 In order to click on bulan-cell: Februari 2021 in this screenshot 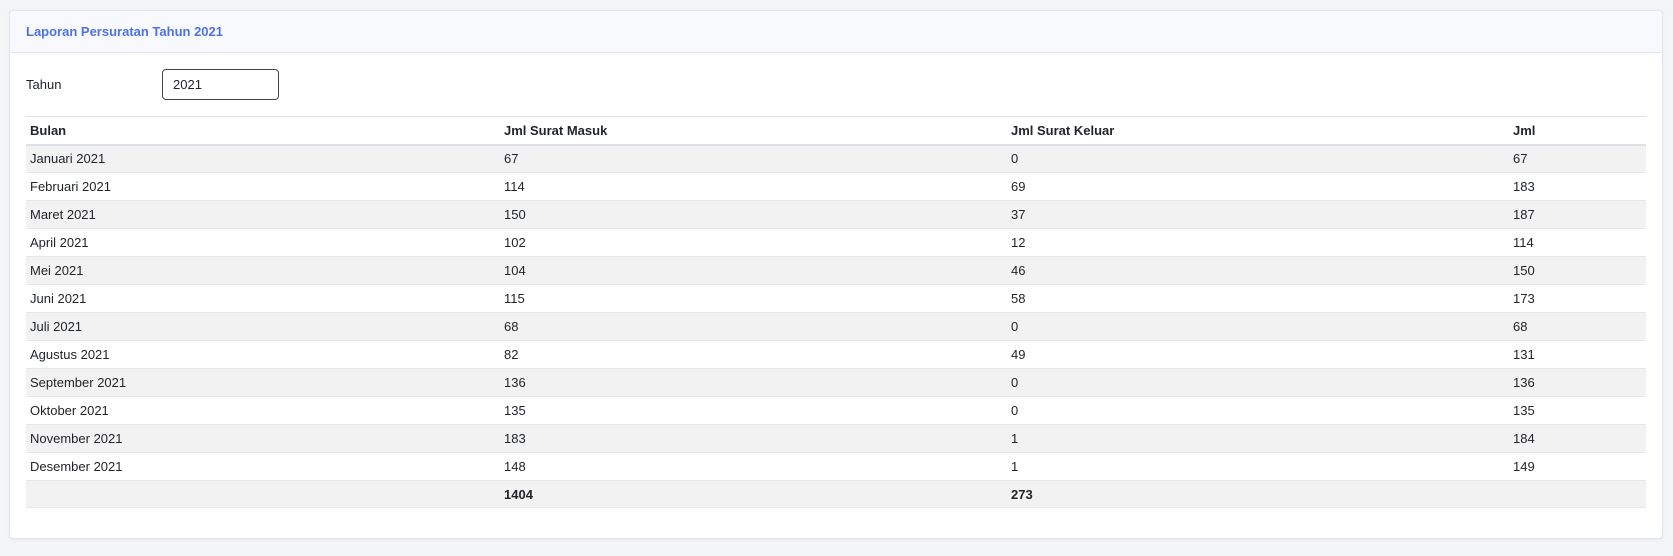, I will do `click(263, 186)`.